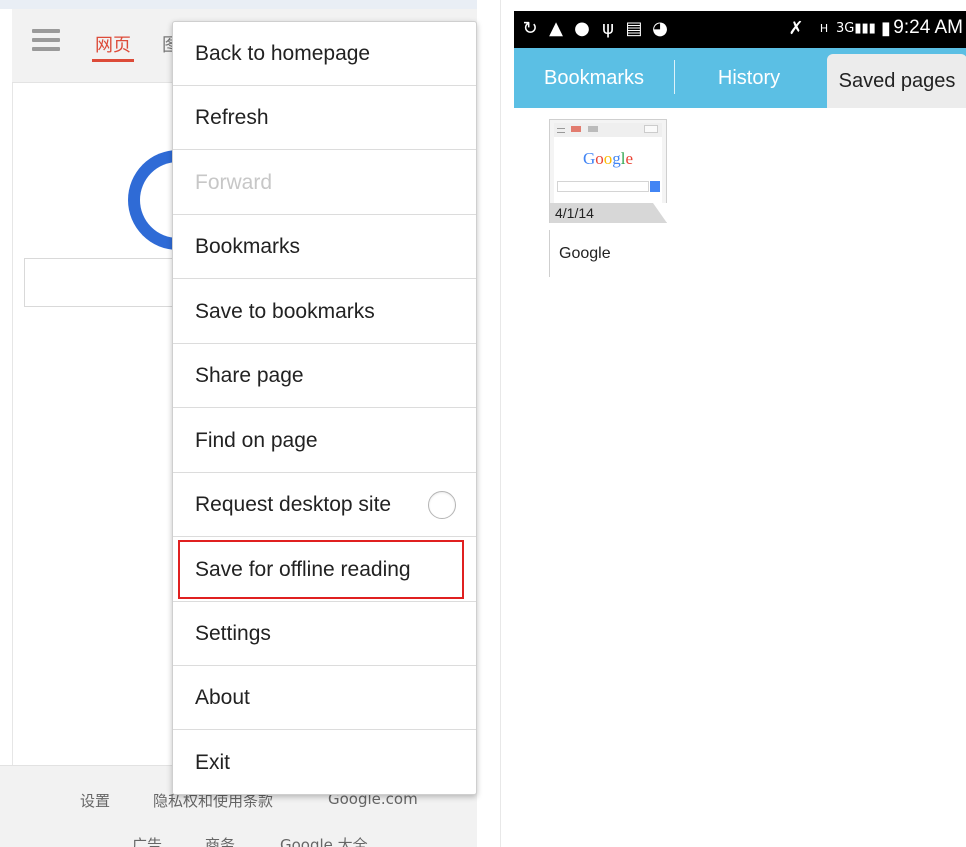 This screenshot has width=966, height=847. Describe the element at coordinates (324, 441) in the screenshot. I see `menu-find-on-page: Find on page` at that location.